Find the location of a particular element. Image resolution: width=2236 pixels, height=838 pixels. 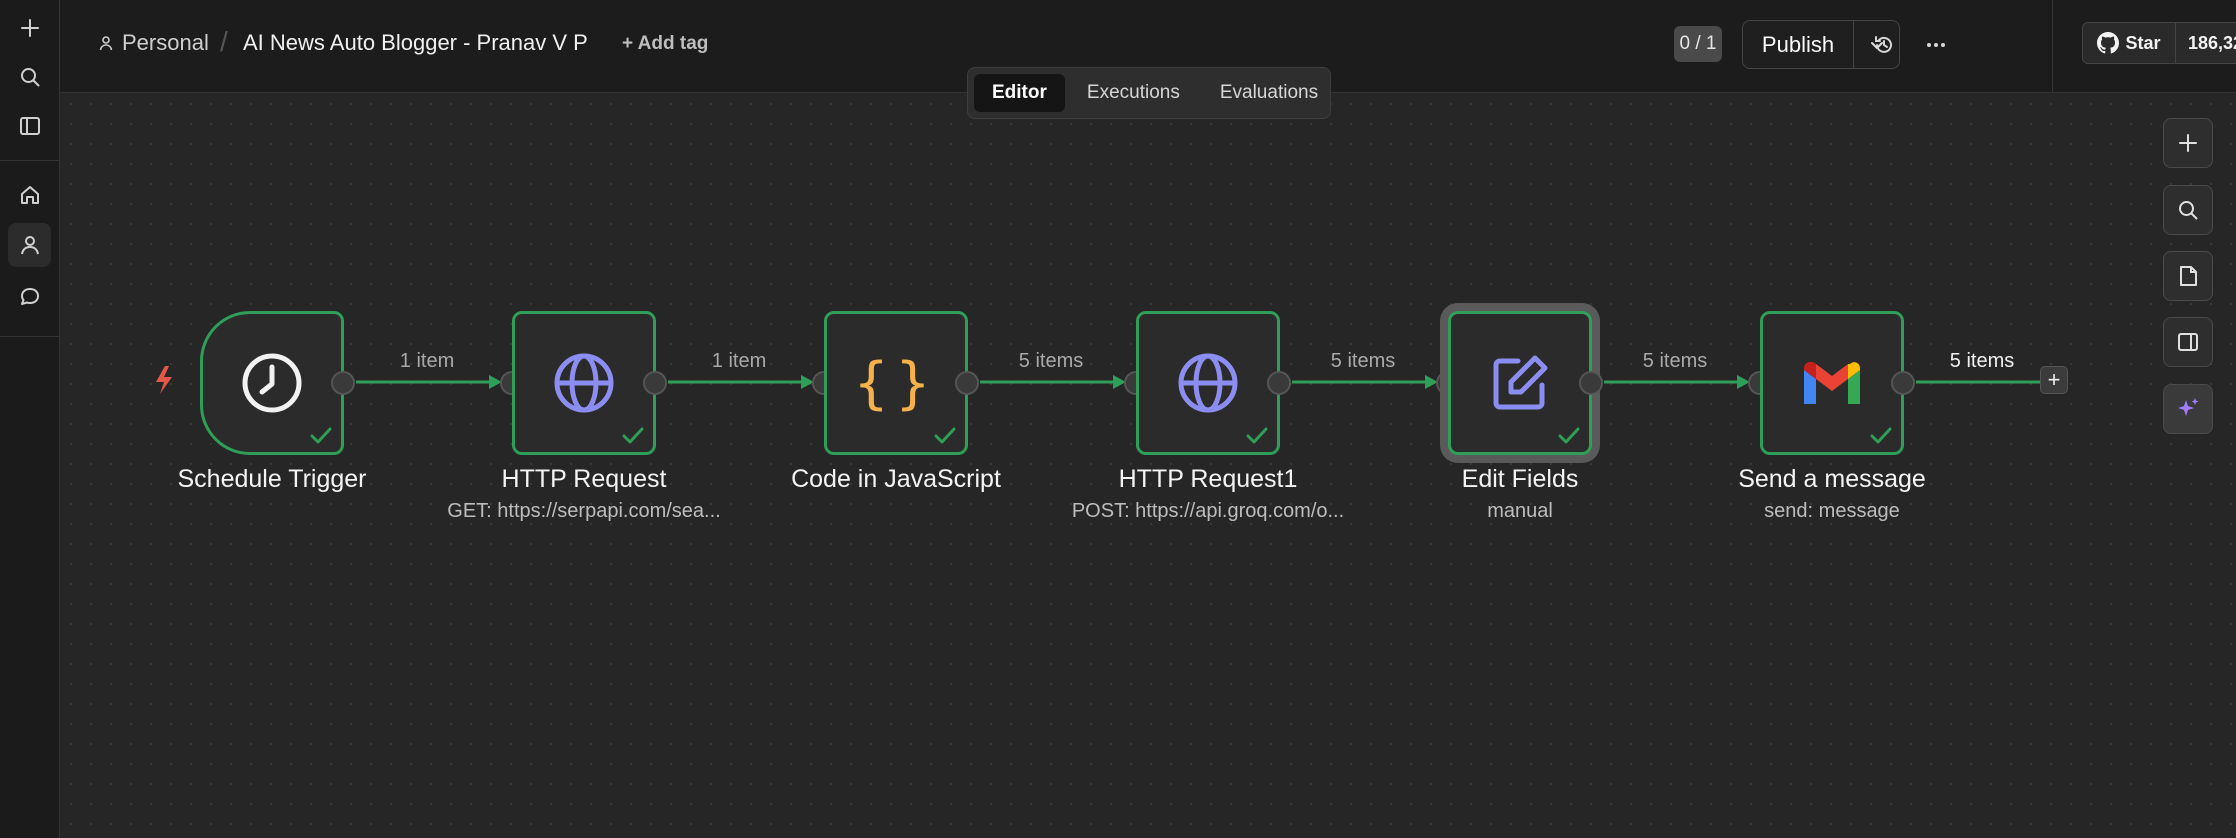

node-title: HTTP Request is located at coordinates (584, 479).